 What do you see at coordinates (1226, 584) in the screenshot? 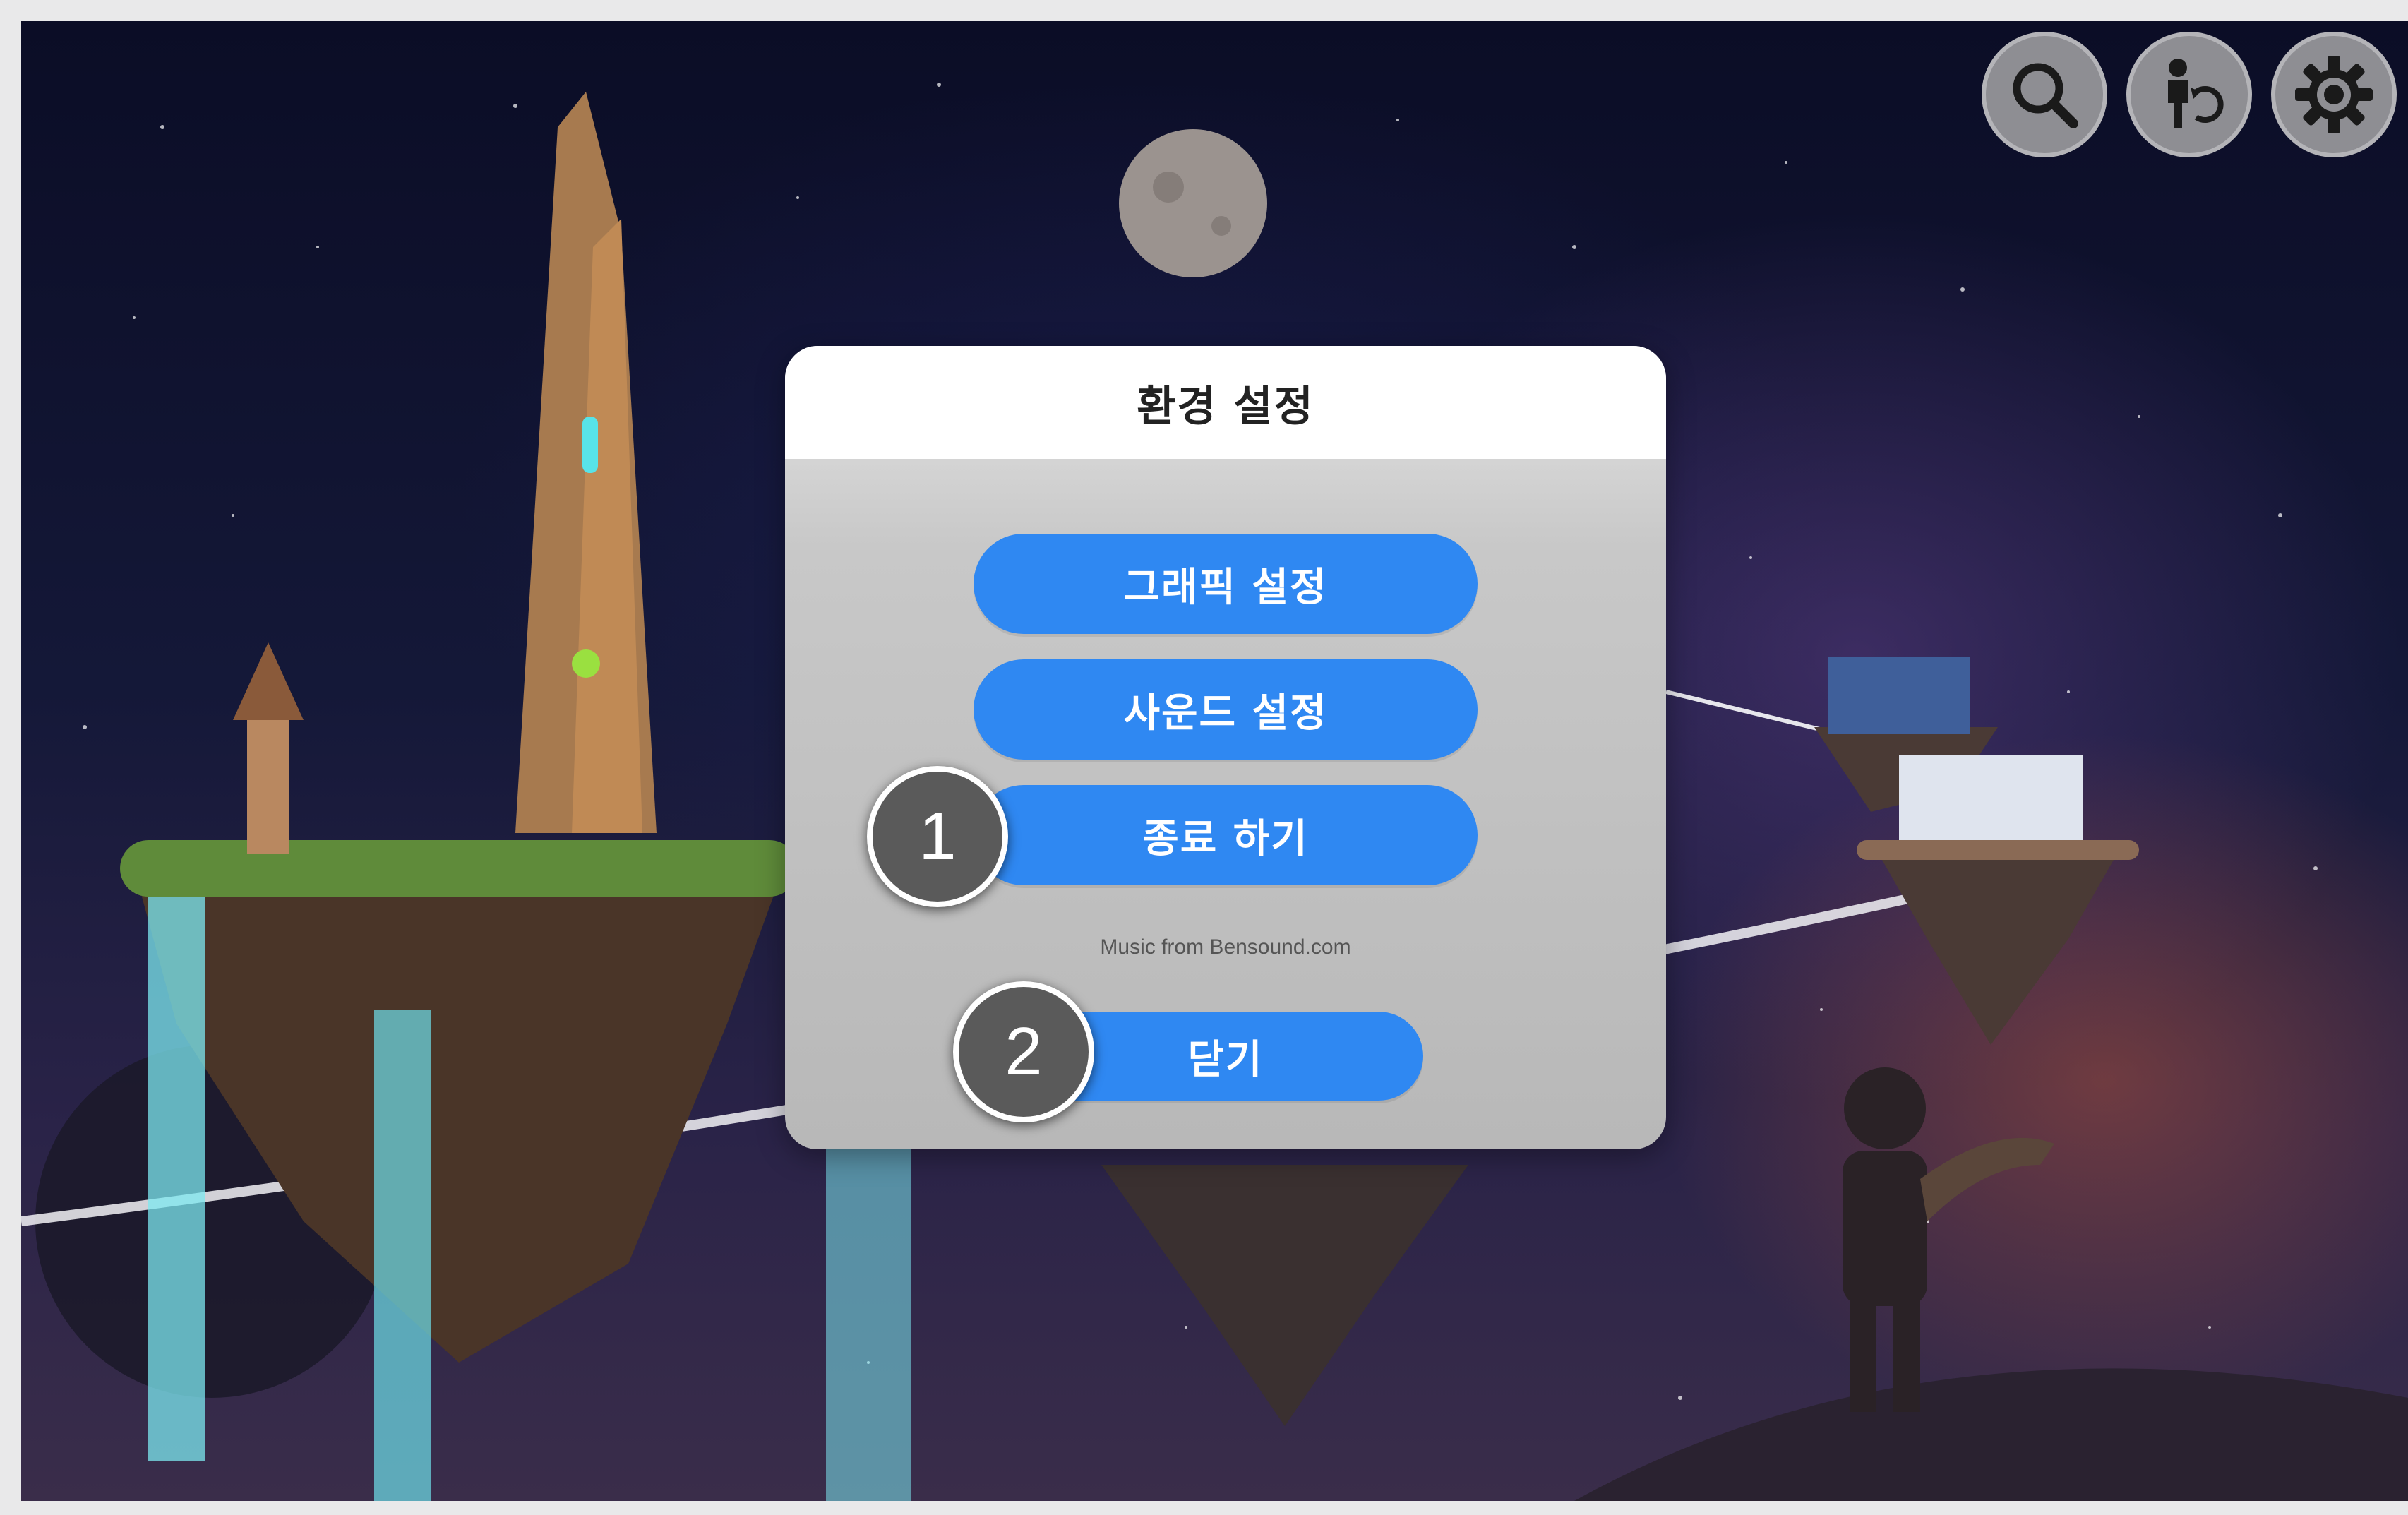
I see `graphics-settings-button: 그래픽 설정` at bounding box center [1226, 584].